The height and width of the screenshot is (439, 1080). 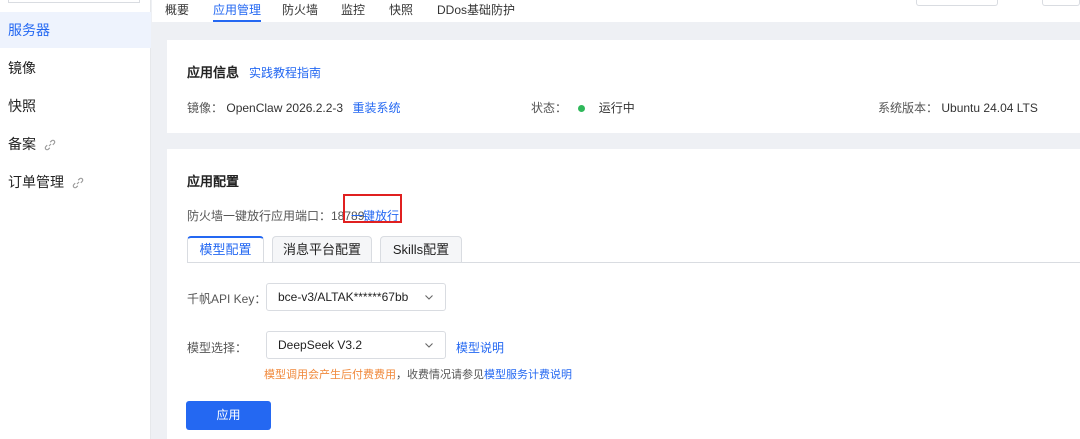 I want to click on billing-warning-text: 模型调用会产生后付费费用, so click(x=330, y=375).